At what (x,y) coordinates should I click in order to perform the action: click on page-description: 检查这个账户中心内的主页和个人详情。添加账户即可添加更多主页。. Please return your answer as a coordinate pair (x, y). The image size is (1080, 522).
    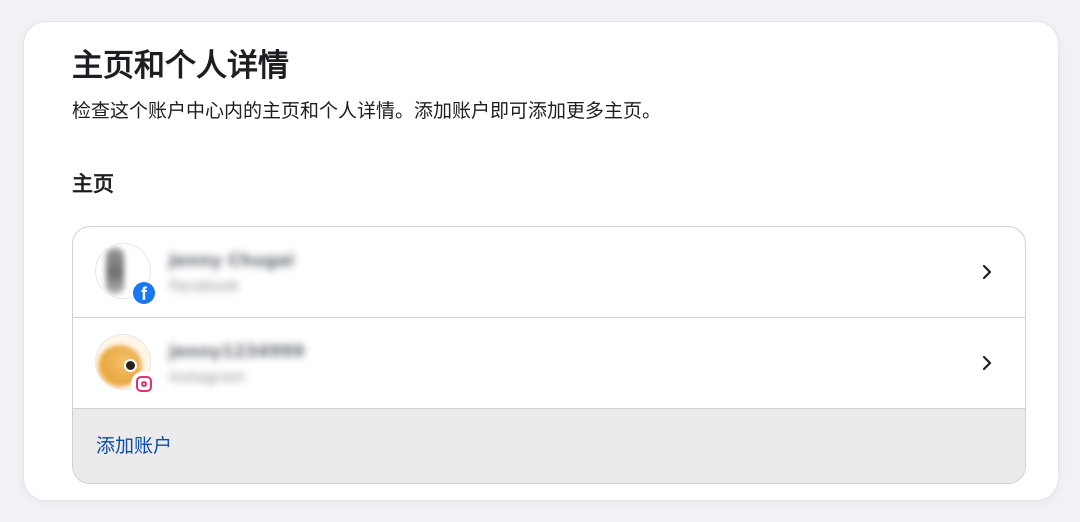
    Looking at the image, I should click on (367, 111).